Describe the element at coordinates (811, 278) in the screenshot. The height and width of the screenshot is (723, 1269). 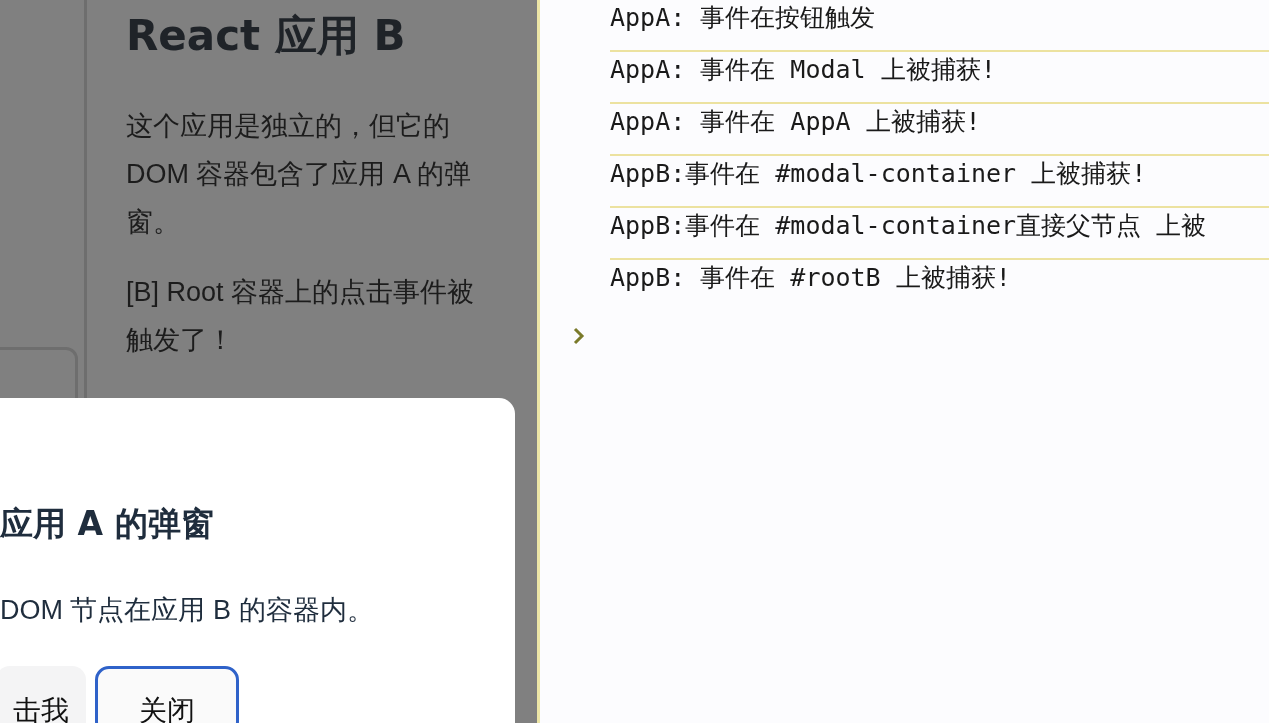
I see `console-log-line: AppB: 事件在 #rootB 上被捕获!` at that location.